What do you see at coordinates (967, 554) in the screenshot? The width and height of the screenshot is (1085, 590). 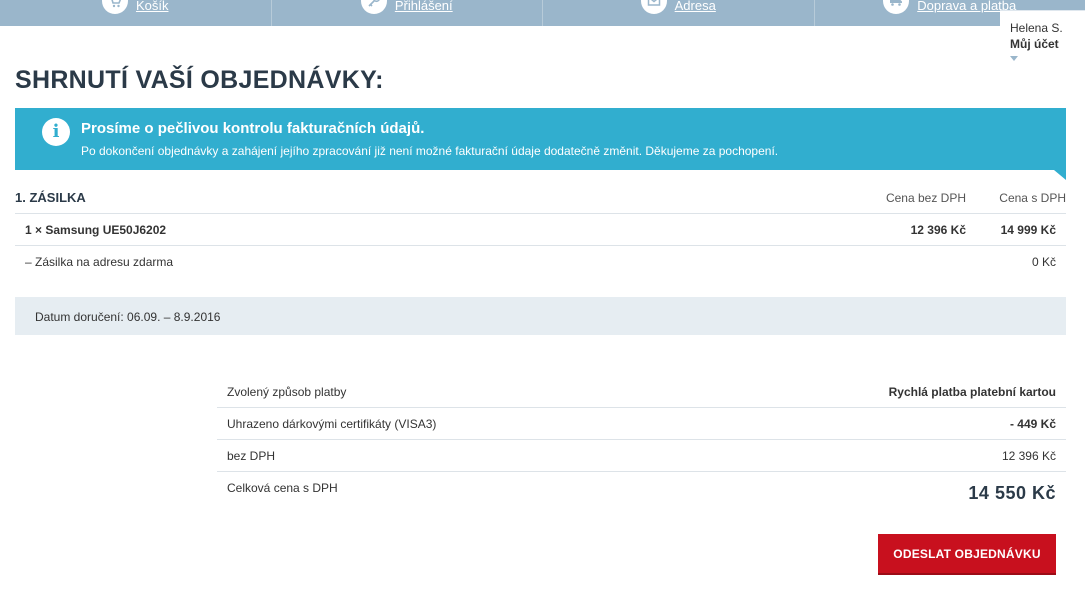 I see `submit-order-button: ODESLAT OBJEDNÁVKU` at bounding box center [967, 554].